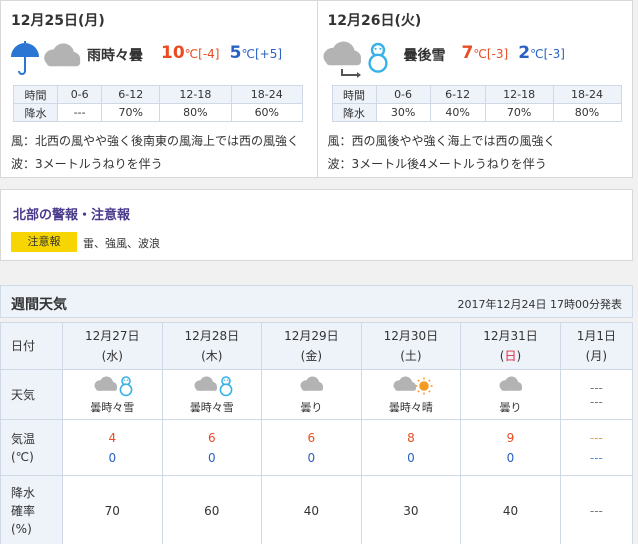 The height and width of the screenshot is (544, 638). I want to click on high-temp-unit: ℃, so click(480, 54).